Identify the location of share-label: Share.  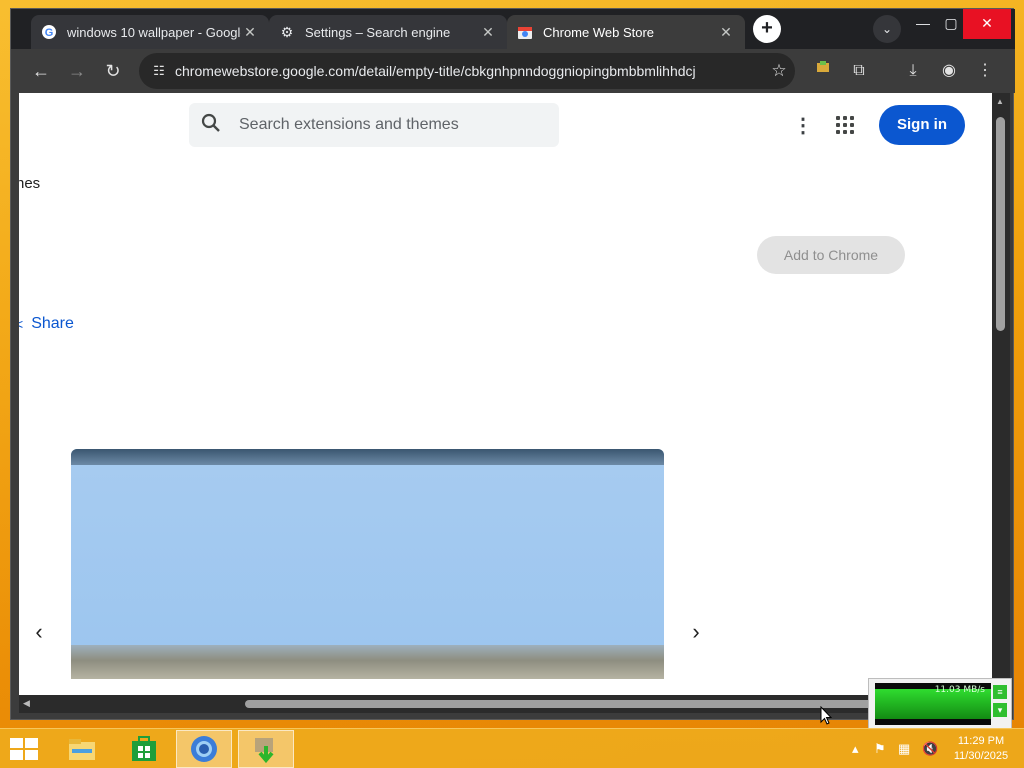
(52, 323).